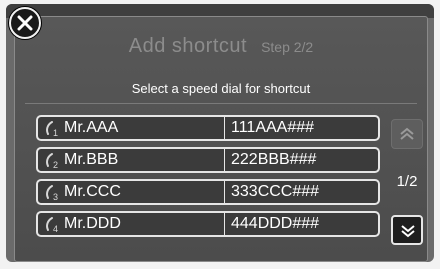  I want to click on speed-dial-number: 222BBB###, so click(274, 159).